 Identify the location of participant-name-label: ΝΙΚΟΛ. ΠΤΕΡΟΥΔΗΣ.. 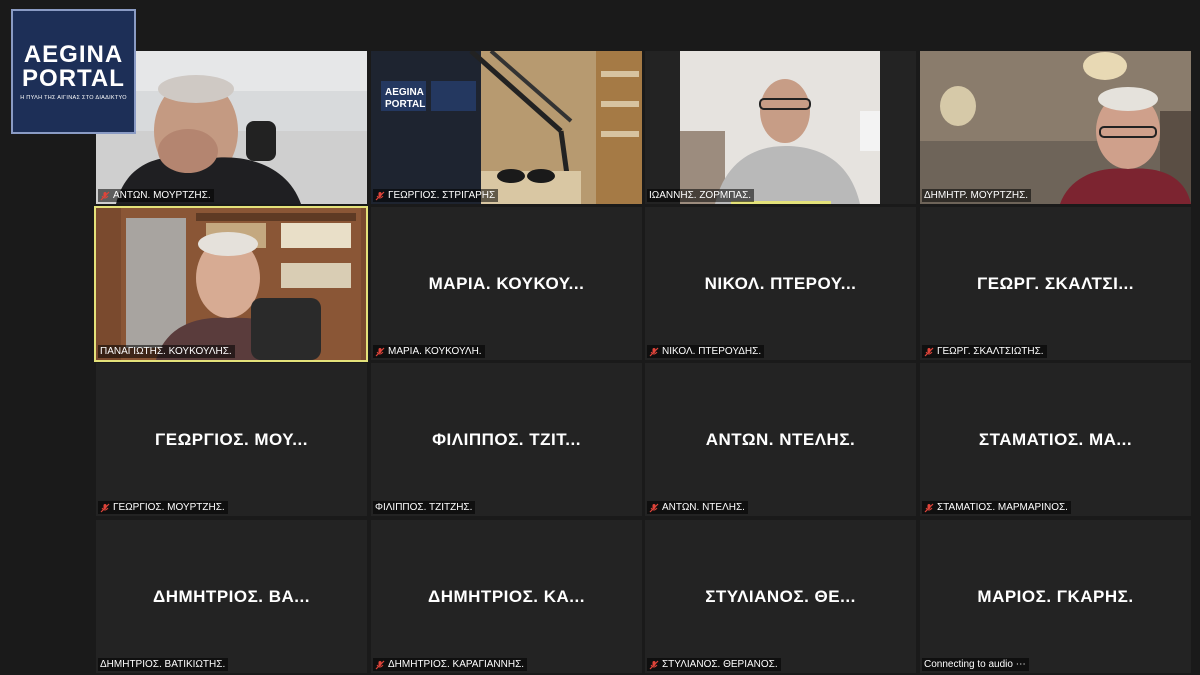
(706, 351).